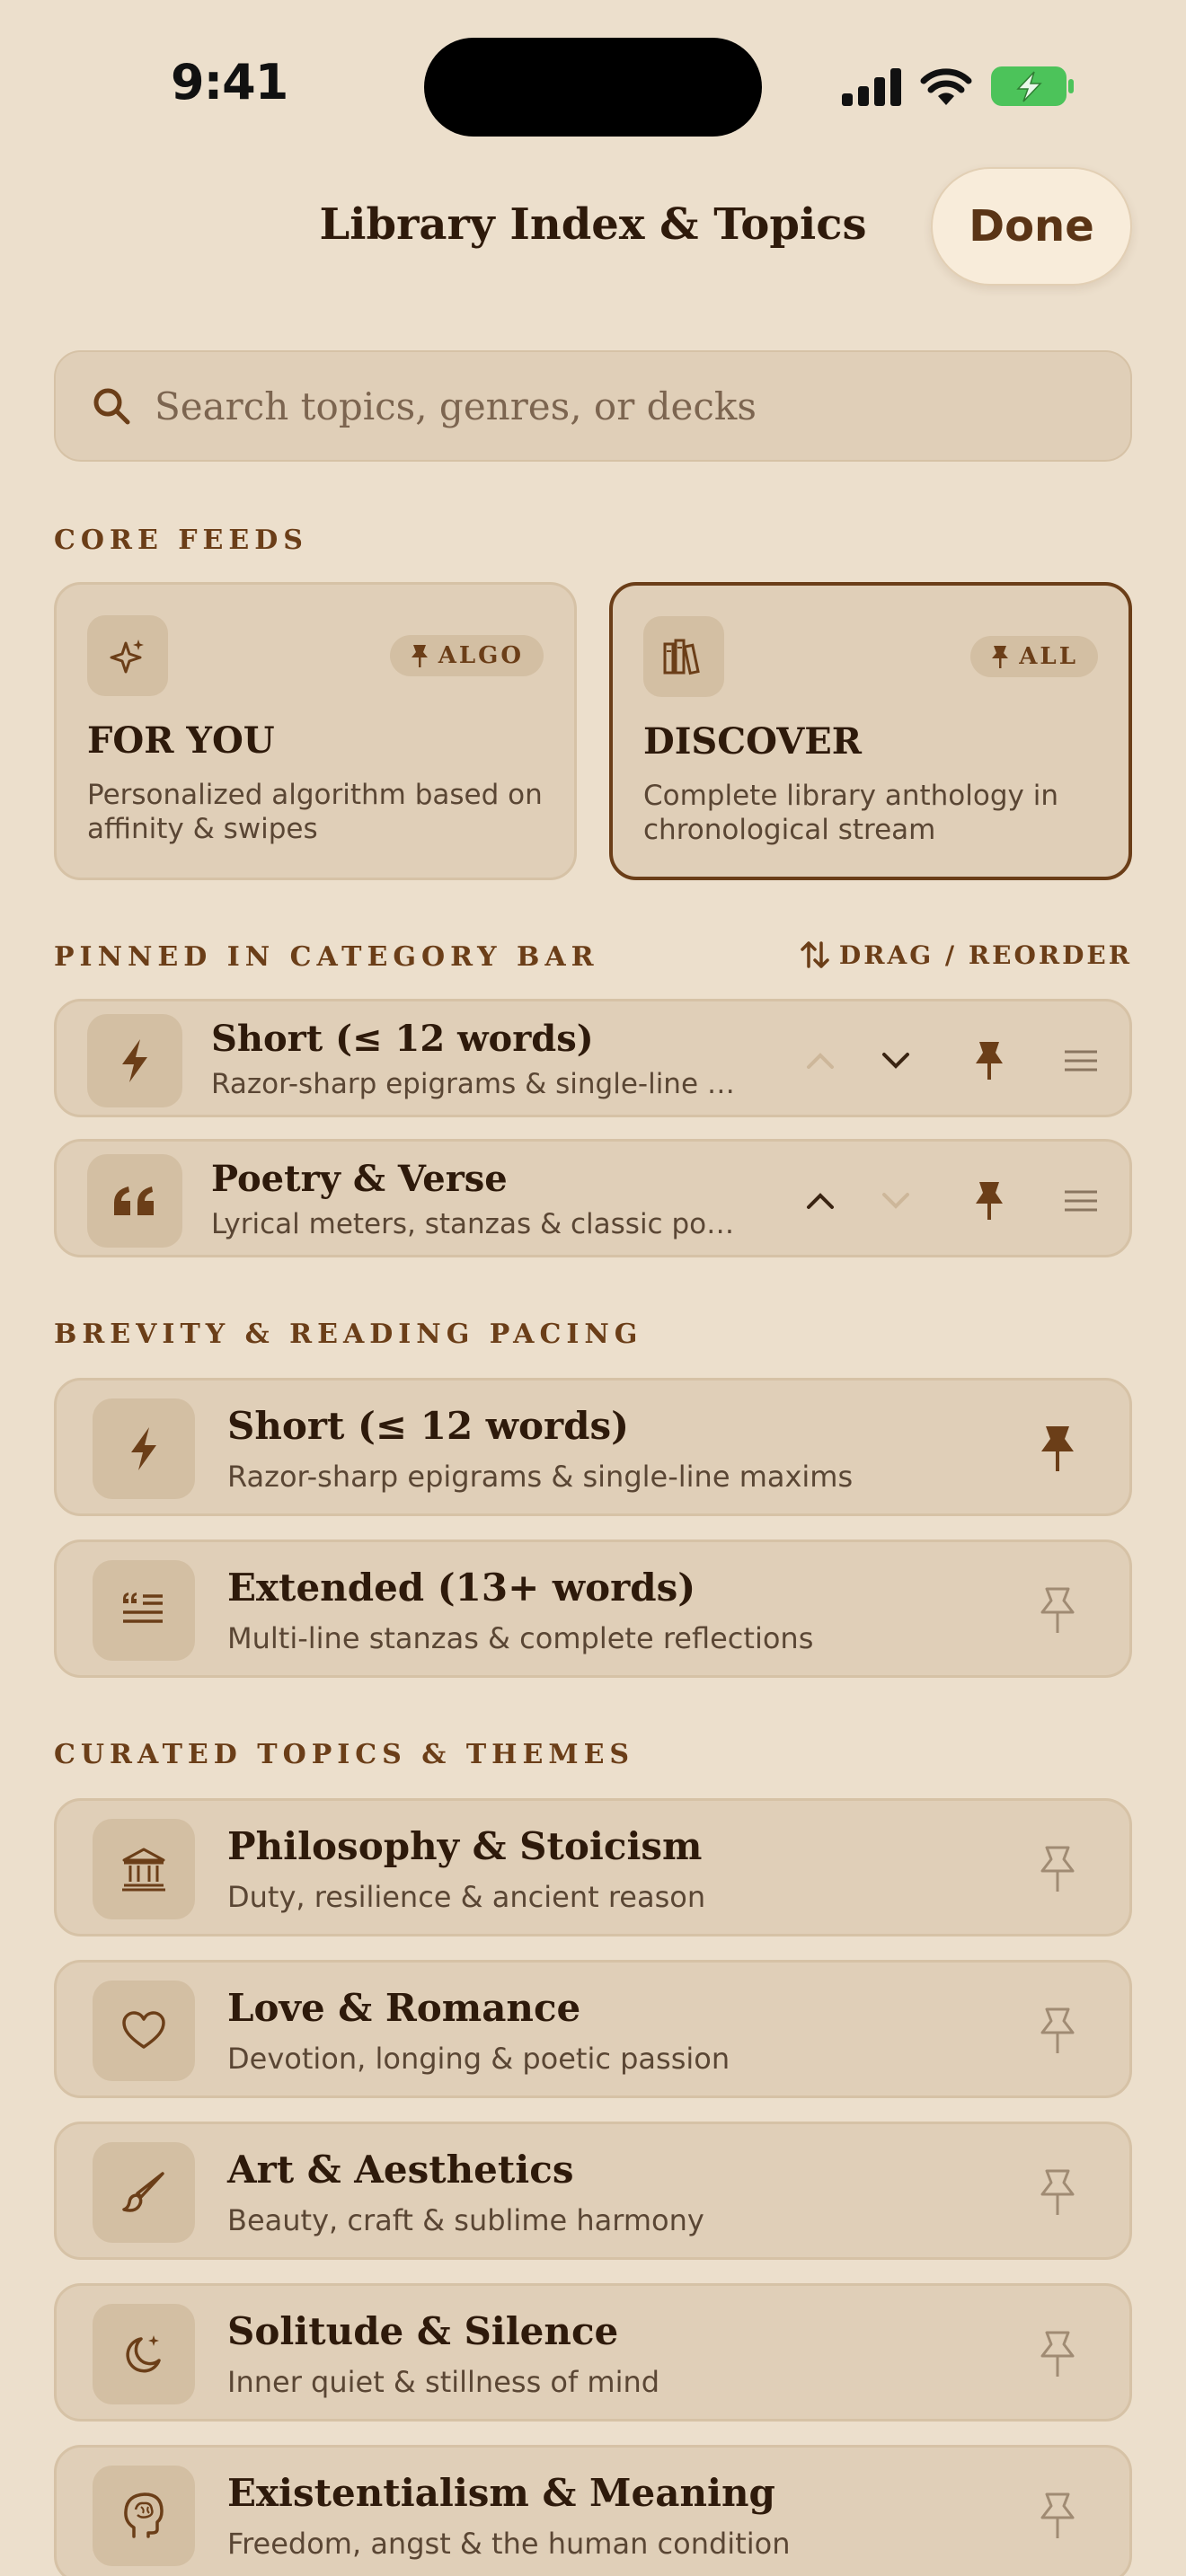  Describe the element at coordinates (111, 406) in the screenshot. I see `search-icon` at that location.